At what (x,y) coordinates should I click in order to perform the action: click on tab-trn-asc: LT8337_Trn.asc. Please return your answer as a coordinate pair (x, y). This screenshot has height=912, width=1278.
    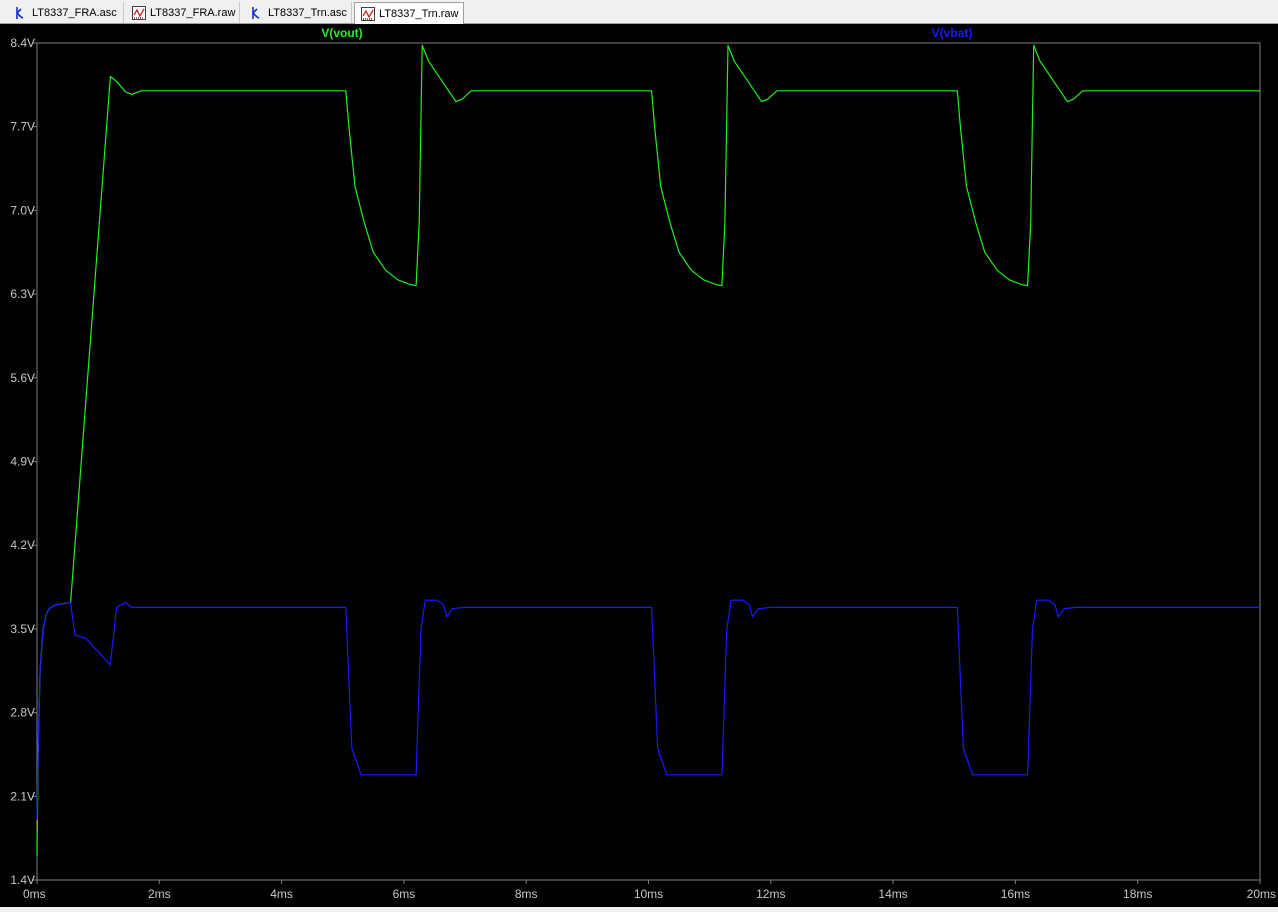
    Looking at the image, I should click on (298, 12).